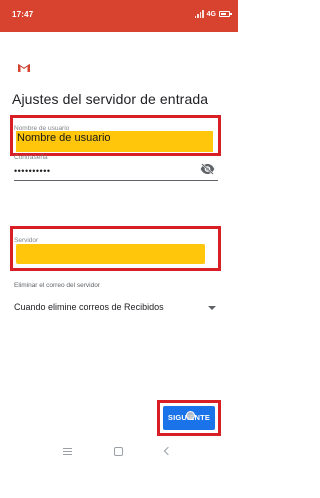 The height and width of the screenshot is (498, 320). What do you see at coordinates (23, 14) in the screenshot?
I see `status-time: 17:47` at bounding box center [23, 14].